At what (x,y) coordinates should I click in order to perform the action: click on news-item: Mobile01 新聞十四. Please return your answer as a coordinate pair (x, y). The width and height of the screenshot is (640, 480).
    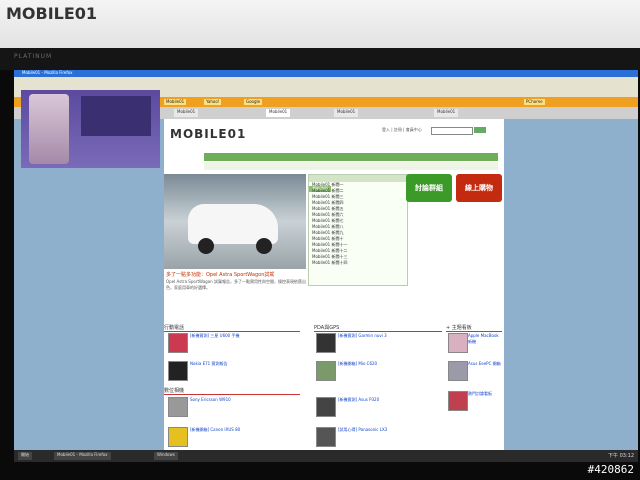
    Looking at the image, I should click on (358, 263).